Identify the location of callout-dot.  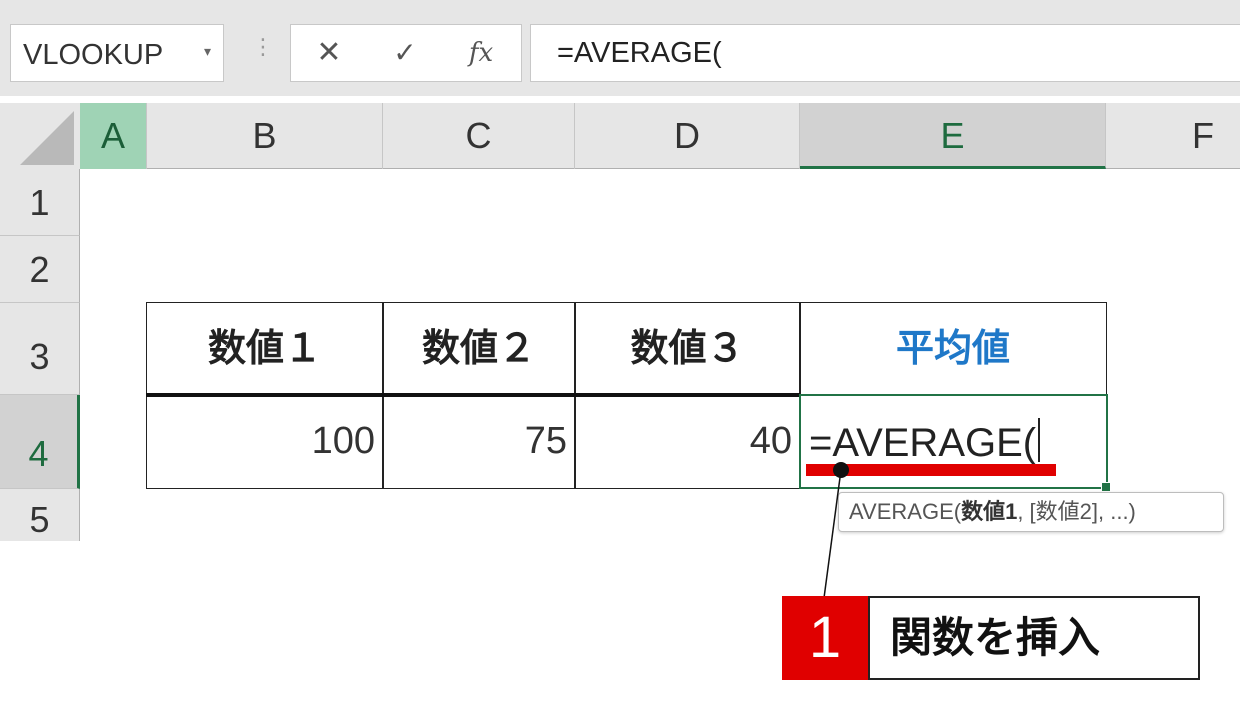
(841, 470).